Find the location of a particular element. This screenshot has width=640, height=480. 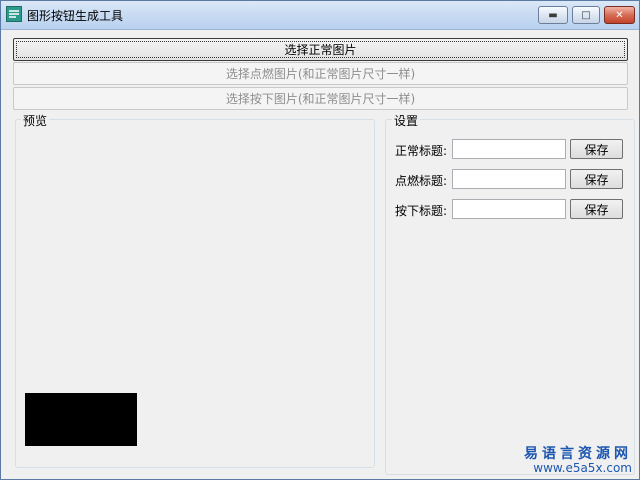

minimize-button: ▬ is located at coordinates (553, 15).